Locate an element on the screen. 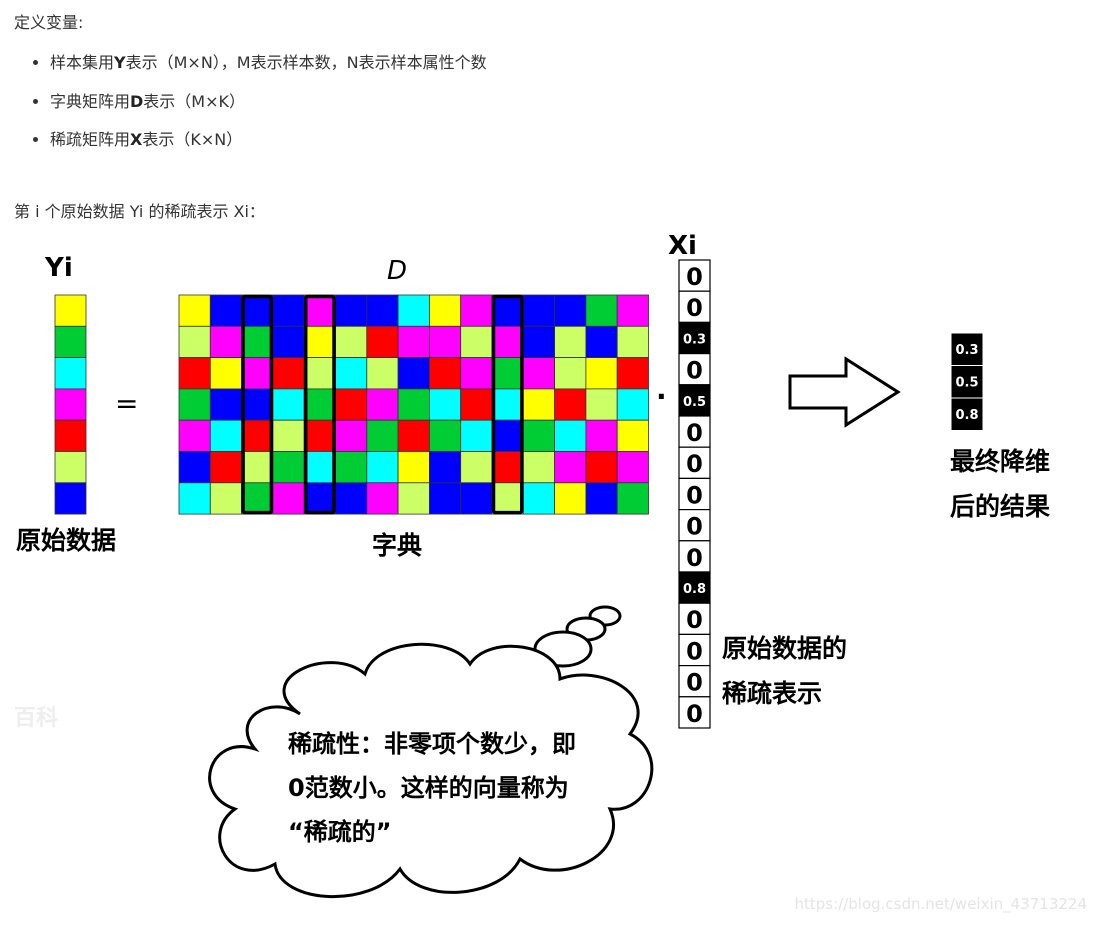 The height and width of the screenshot is (931, 1097). list-item: 样本集用Y表示（M×N），M表示样本数，N表示样本属性个数 is located at coordinates (268, 71).